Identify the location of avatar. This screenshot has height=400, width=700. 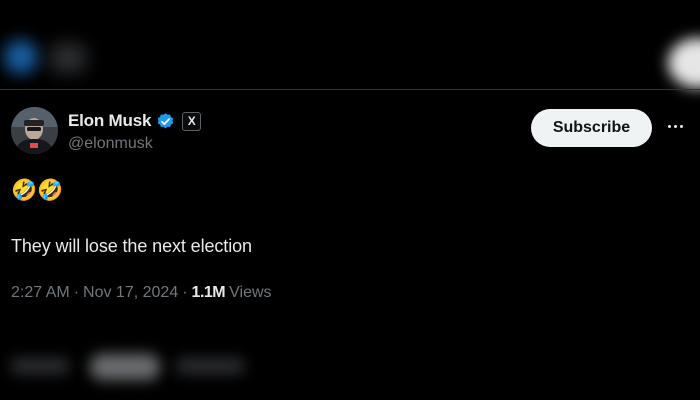
(34, 130).